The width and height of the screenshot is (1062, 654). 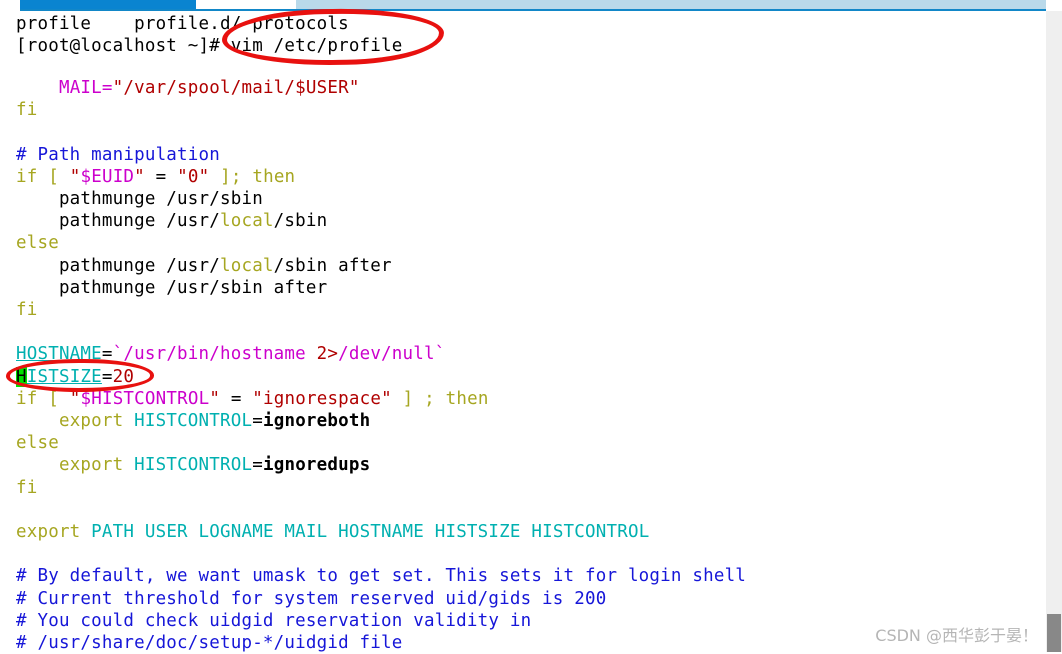 What do you see at coordinates (408, 398) in the screenshot?
I see `vim-token: ]` at bounding box center [408, 398].